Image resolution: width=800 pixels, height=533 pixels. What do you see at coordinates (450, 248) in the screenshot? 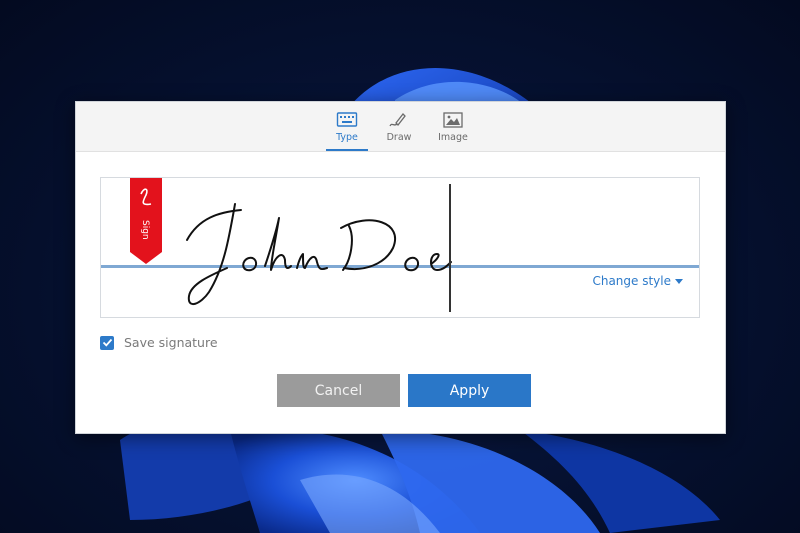
I see `text-cursor` at bounding box center [450, 248].